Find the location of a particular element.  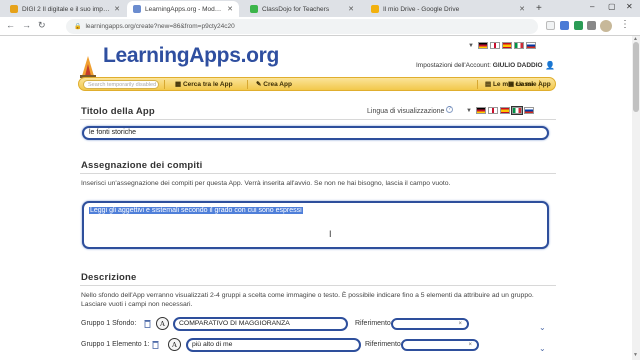

grid-icon: ▦ is located at coordinates (179, 84).